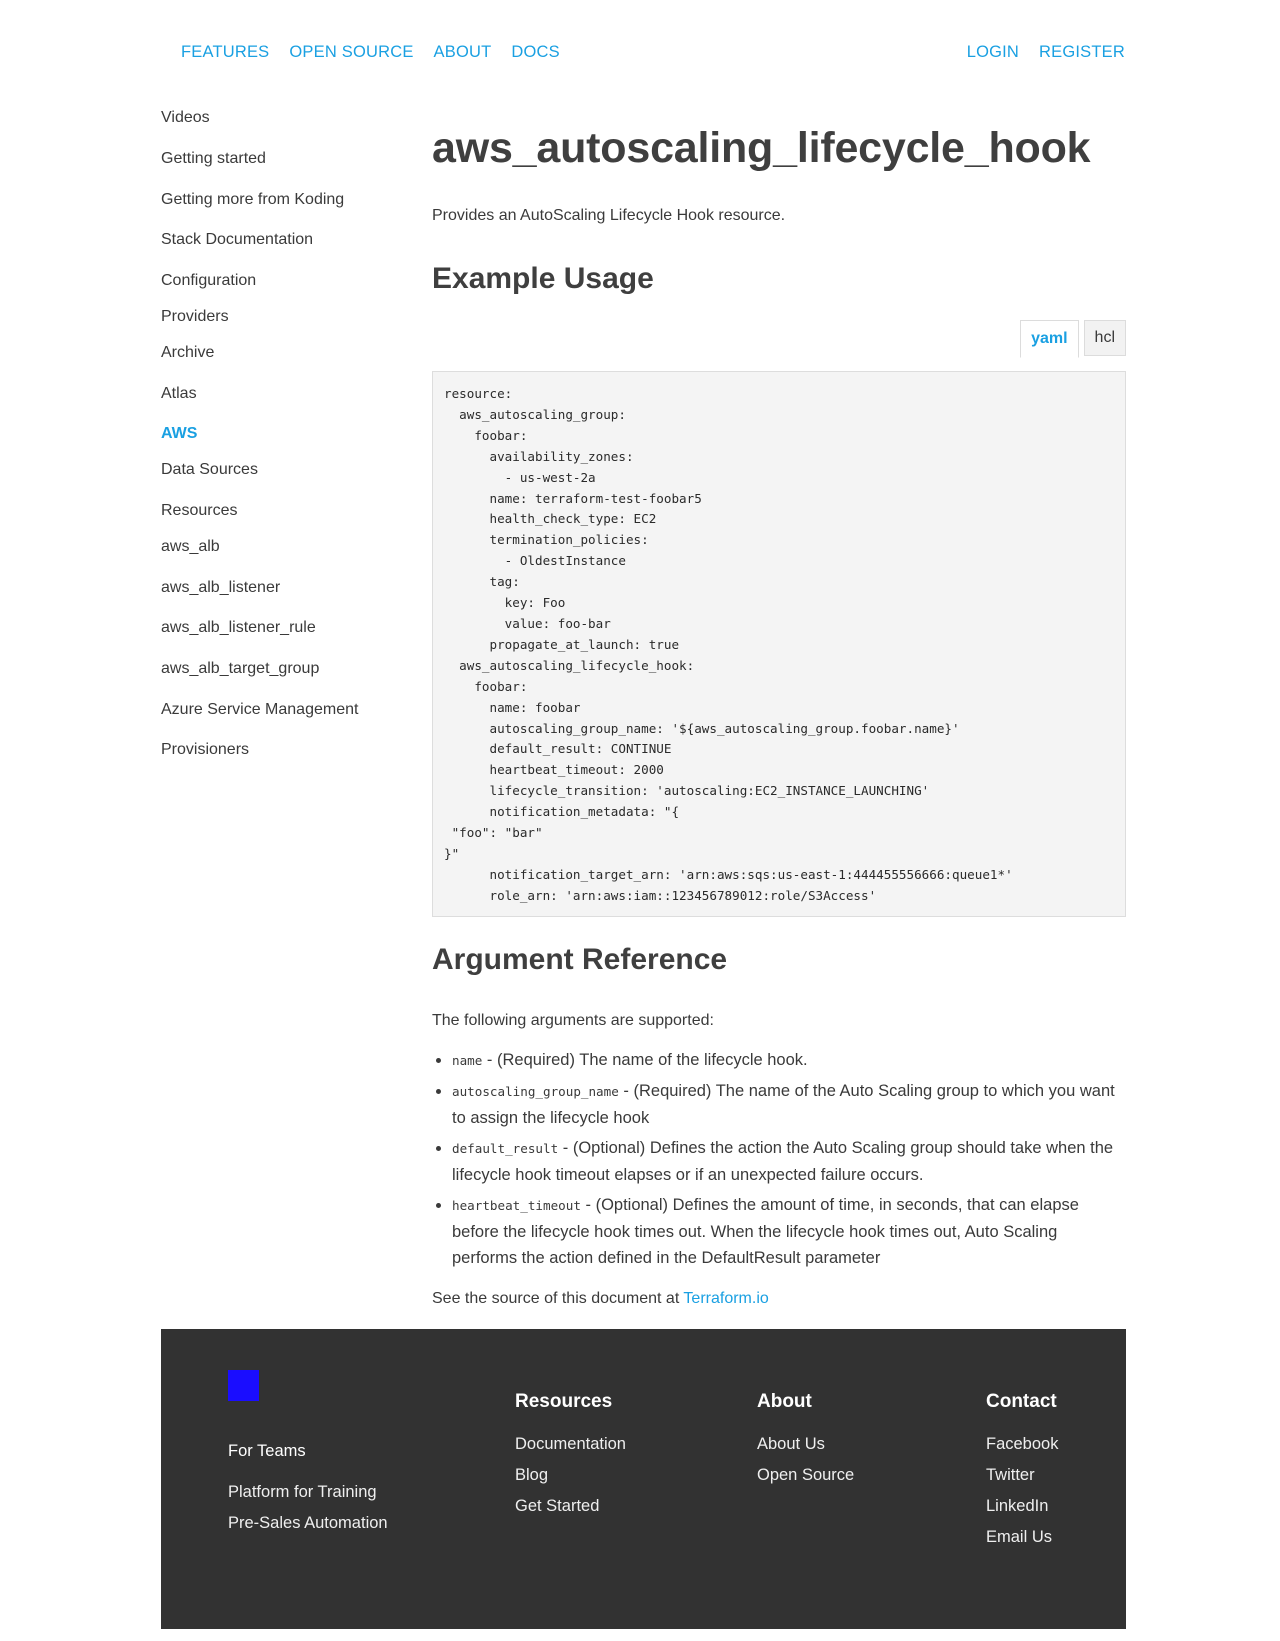 Image resolution: width=1280 pixels, height=1641 pixels. Describe the element at coordinates (463, 52) in the screenshot. I see `nav-about-link: ABOUT` at that location.